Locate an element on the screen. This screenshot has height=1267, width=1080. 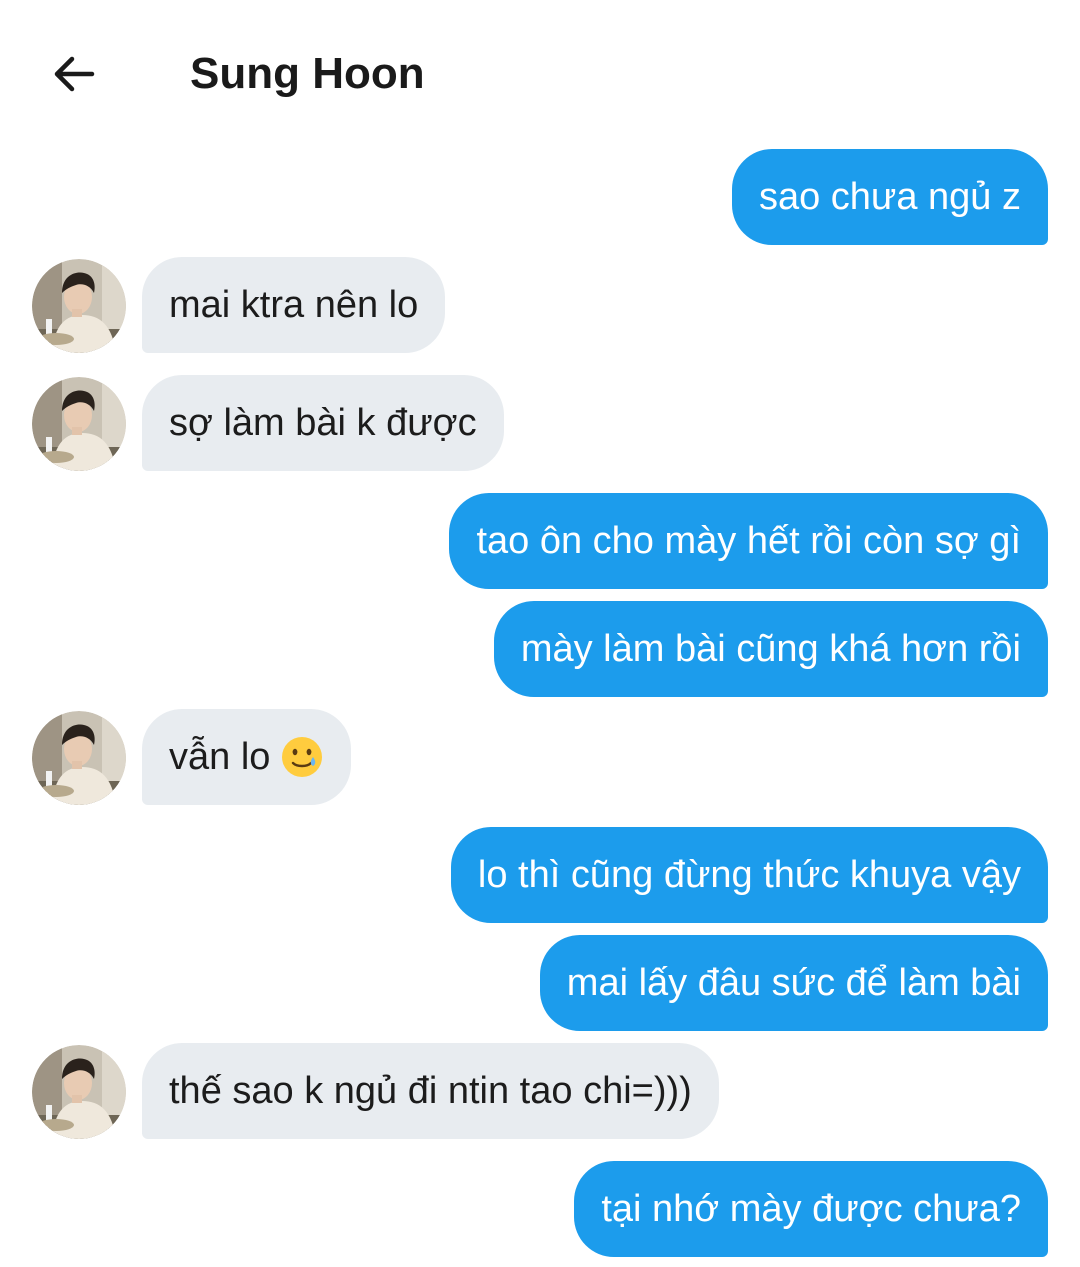
message-text: thế sao k ngủ đi ntin tao chi=))) is located at coordinates (430, 1091).